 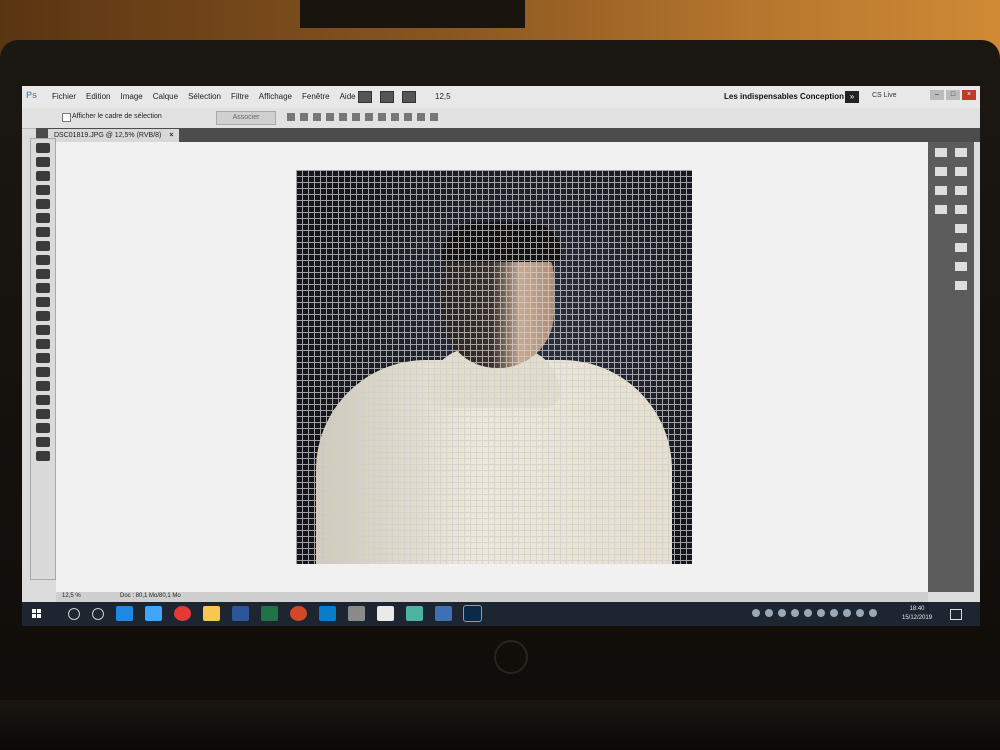 What do you see at coordinates (884, 95) in the screenshot?
I see `cs-live-button: CS Live` at bounding box center [884, 95].